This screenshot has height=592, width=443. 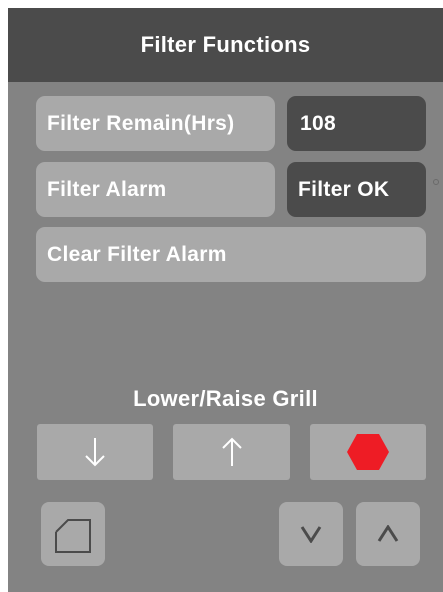 What do you see at coordinates (344, 189) in the screenshot?
I see `filter-alarm-status-text: Filter OK` at bounding box center [344, 189].